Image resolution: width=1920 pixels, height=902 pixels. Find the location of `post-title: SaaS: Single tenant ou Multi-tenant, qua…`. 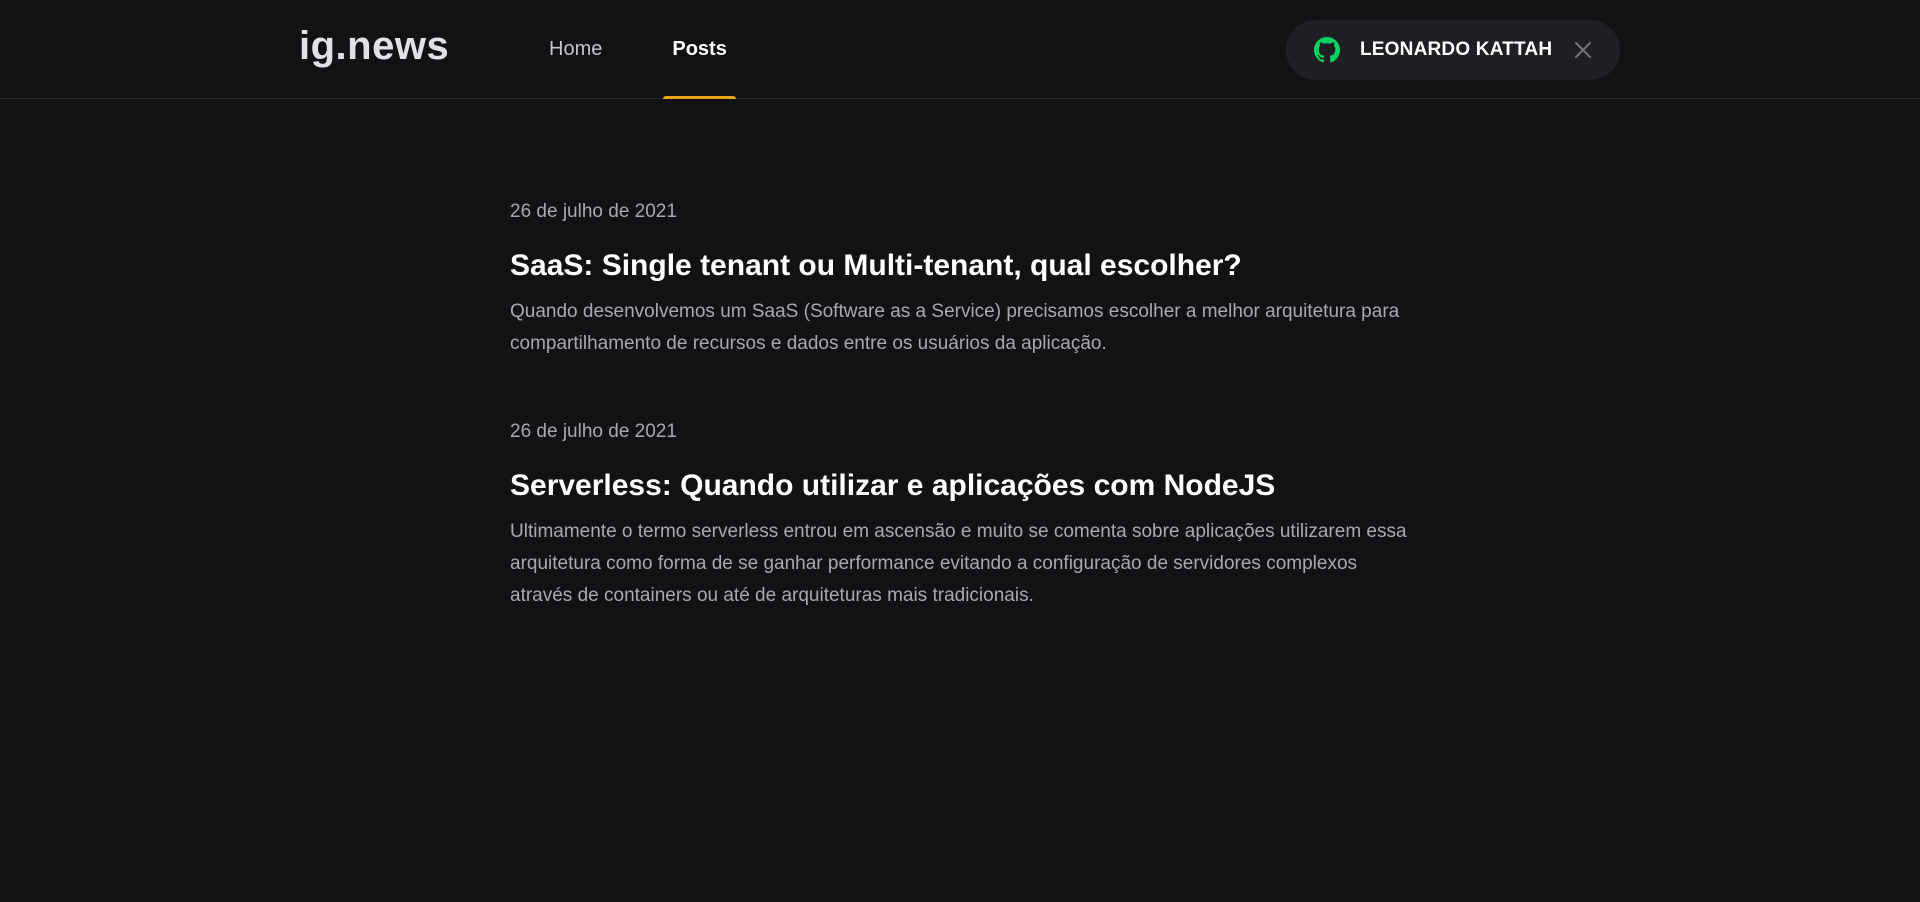

post-title: SaaS: Single tenant ou Multi-tenant, qua… is located at coordinates (960, 266).